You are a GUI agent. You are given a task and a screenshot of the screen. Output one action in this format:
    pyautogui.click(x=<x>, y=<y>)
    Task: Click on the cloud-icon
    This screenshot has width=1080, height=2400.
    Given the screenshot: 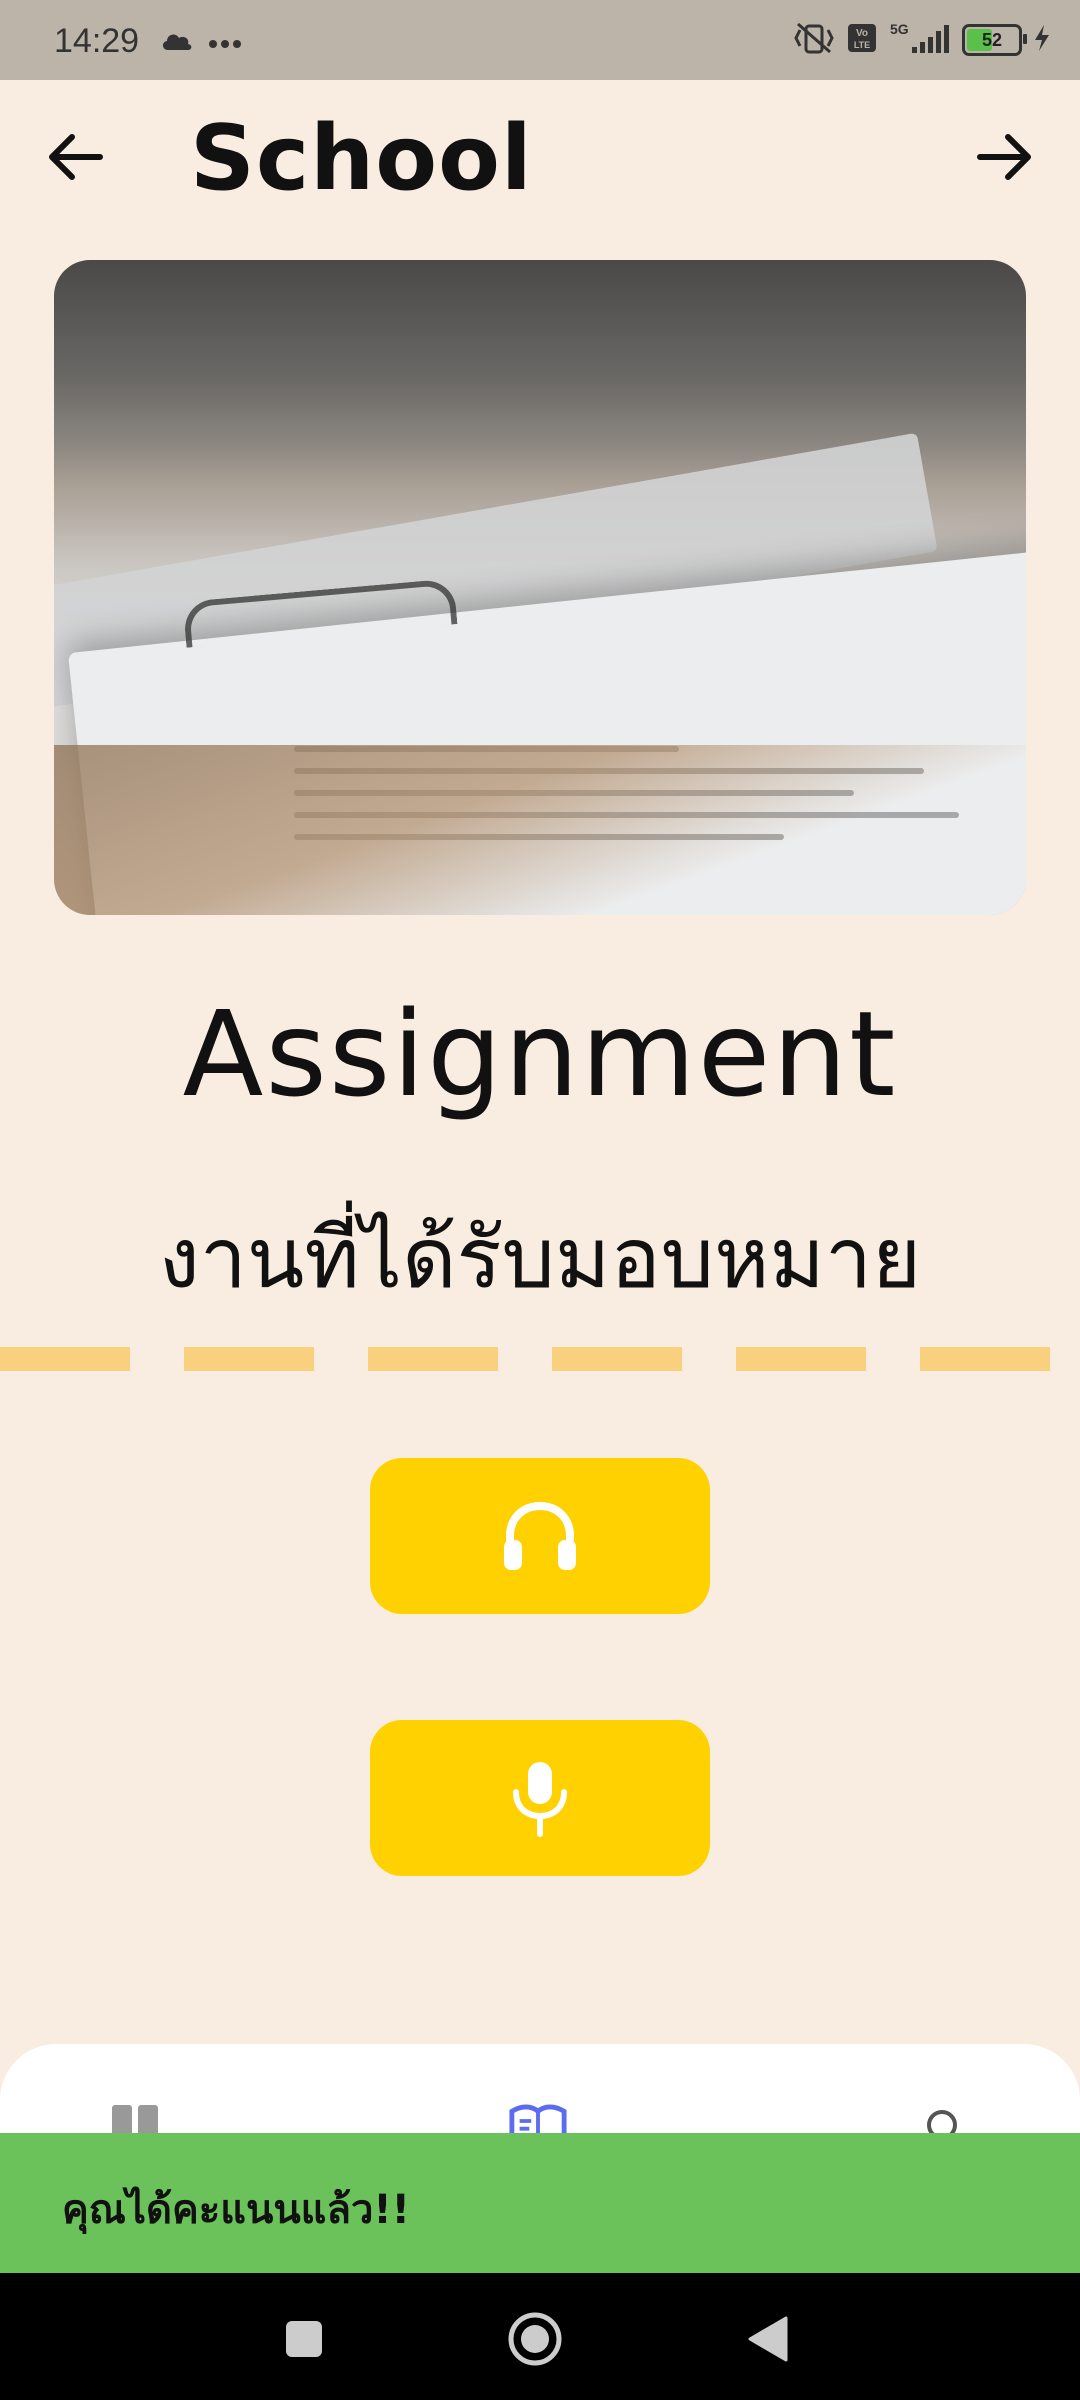 What is the action you would take?
    pyautogui.click(x=177, y=43)
    